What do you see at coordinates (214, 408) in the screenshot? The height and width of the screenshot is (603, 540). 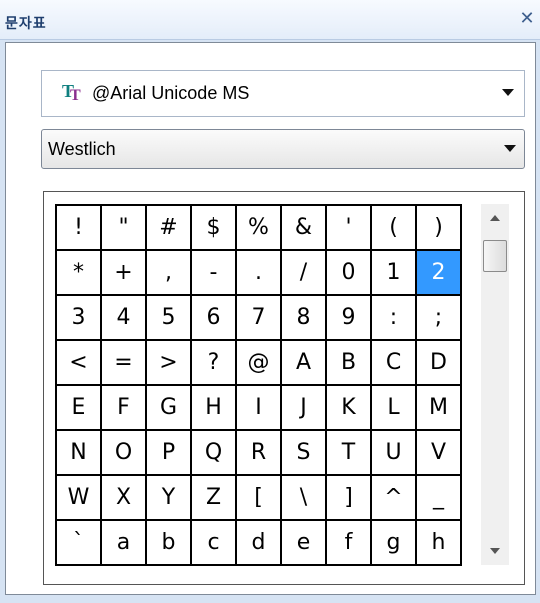 I see `char-cell: H` at bounding box center [214, 408].